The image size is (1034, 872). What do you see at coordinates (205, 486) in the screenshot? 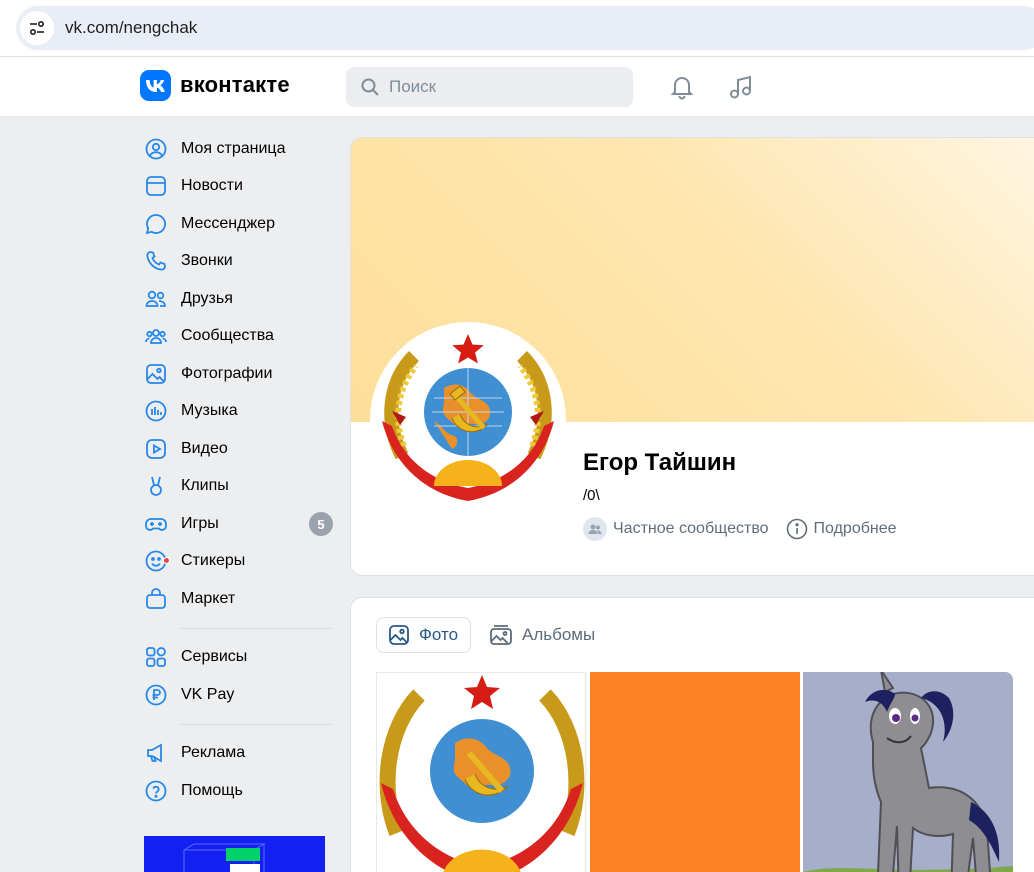
I see `sidebar-item-label: Клипы` at bounding box center [205, 486].